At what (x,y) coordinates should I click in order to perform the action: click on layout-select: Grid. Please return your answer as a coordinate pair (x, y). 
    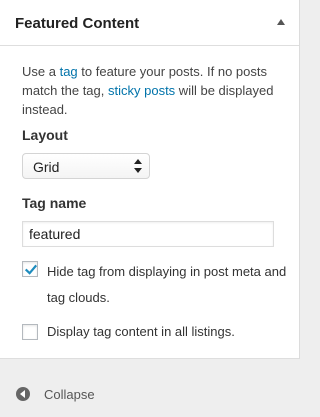
    Looking at the image, I should click on (86, 166).